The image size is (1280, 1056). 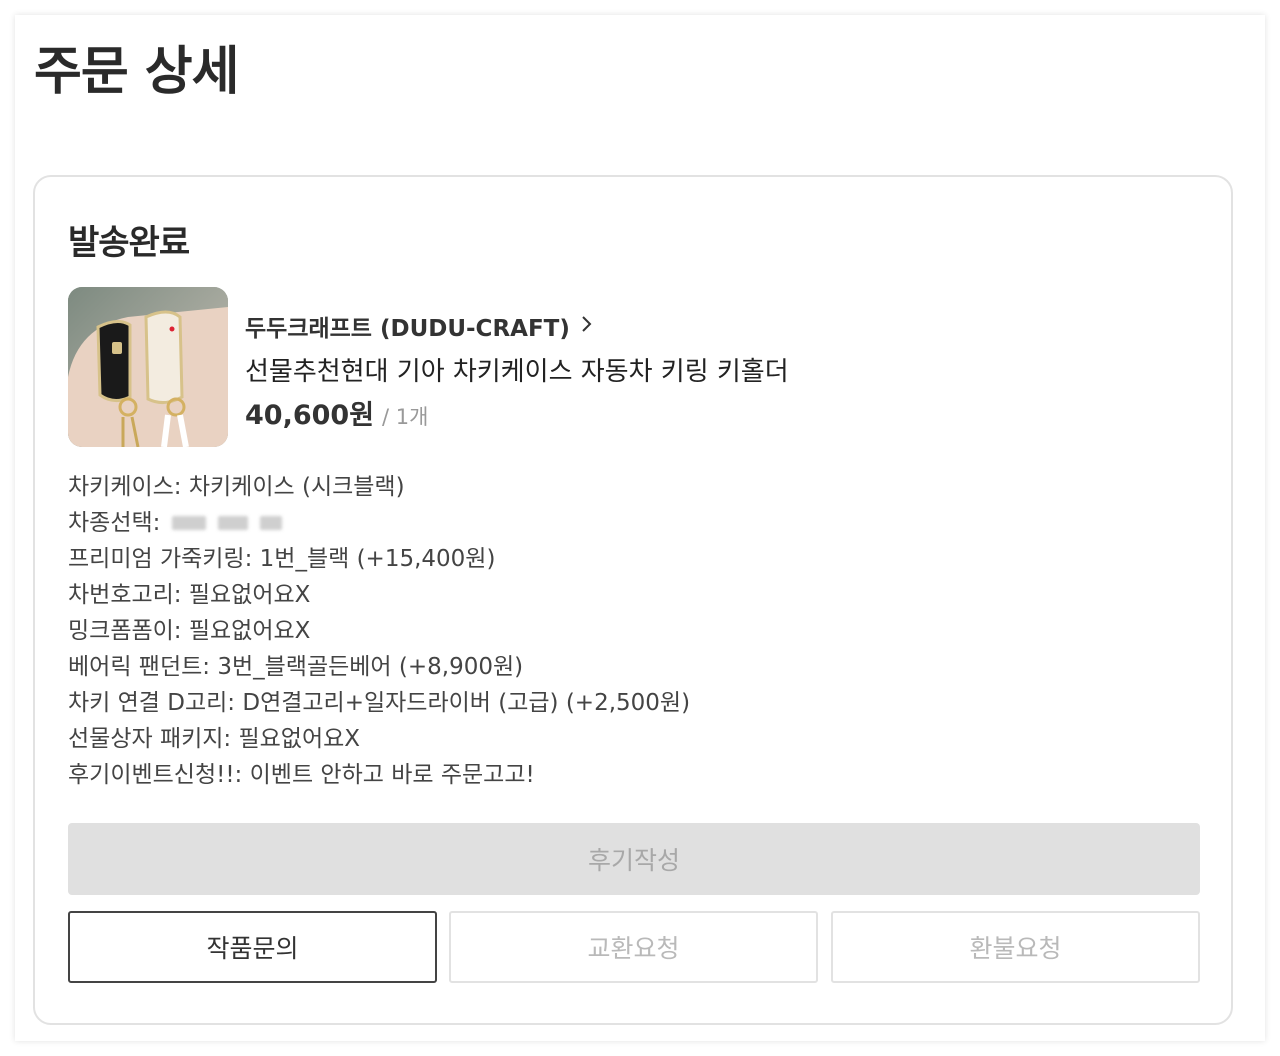 What do you see at coordinates (189, 595) in the screenshot?
I see `option-item: 차번호고리: 필요없어요X` at bounding box center [189, 595].